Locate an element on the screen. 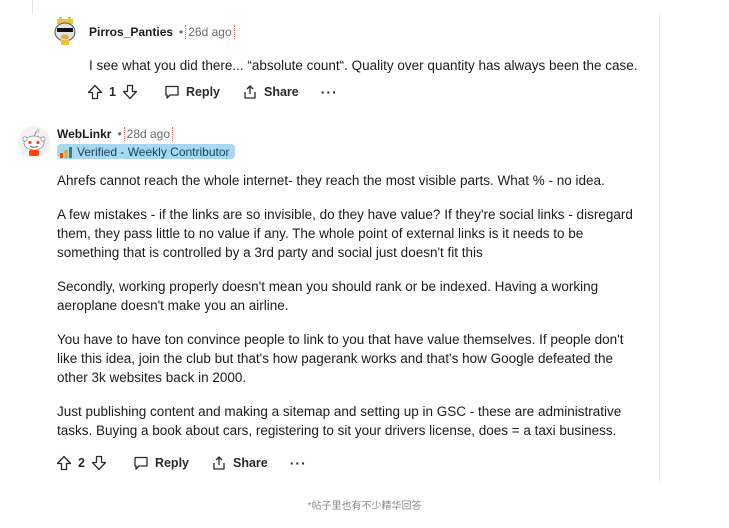 Image resolution: width=729 pixels, height=528 pixels. comment-actions: 1 Reply Share ··· is located at coordinates (223, 92).